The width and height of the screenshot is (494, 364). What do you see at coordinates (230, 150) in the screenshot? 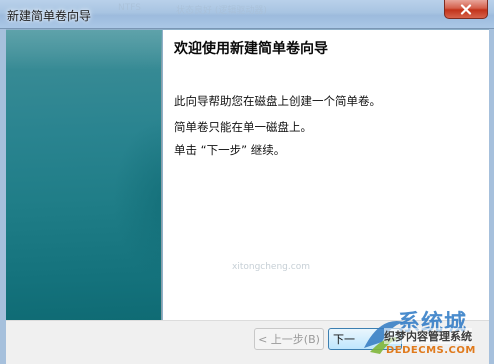
I see `wizard-instruction: 单击 “下一步” 继续。` at bounding box center [230, 150].